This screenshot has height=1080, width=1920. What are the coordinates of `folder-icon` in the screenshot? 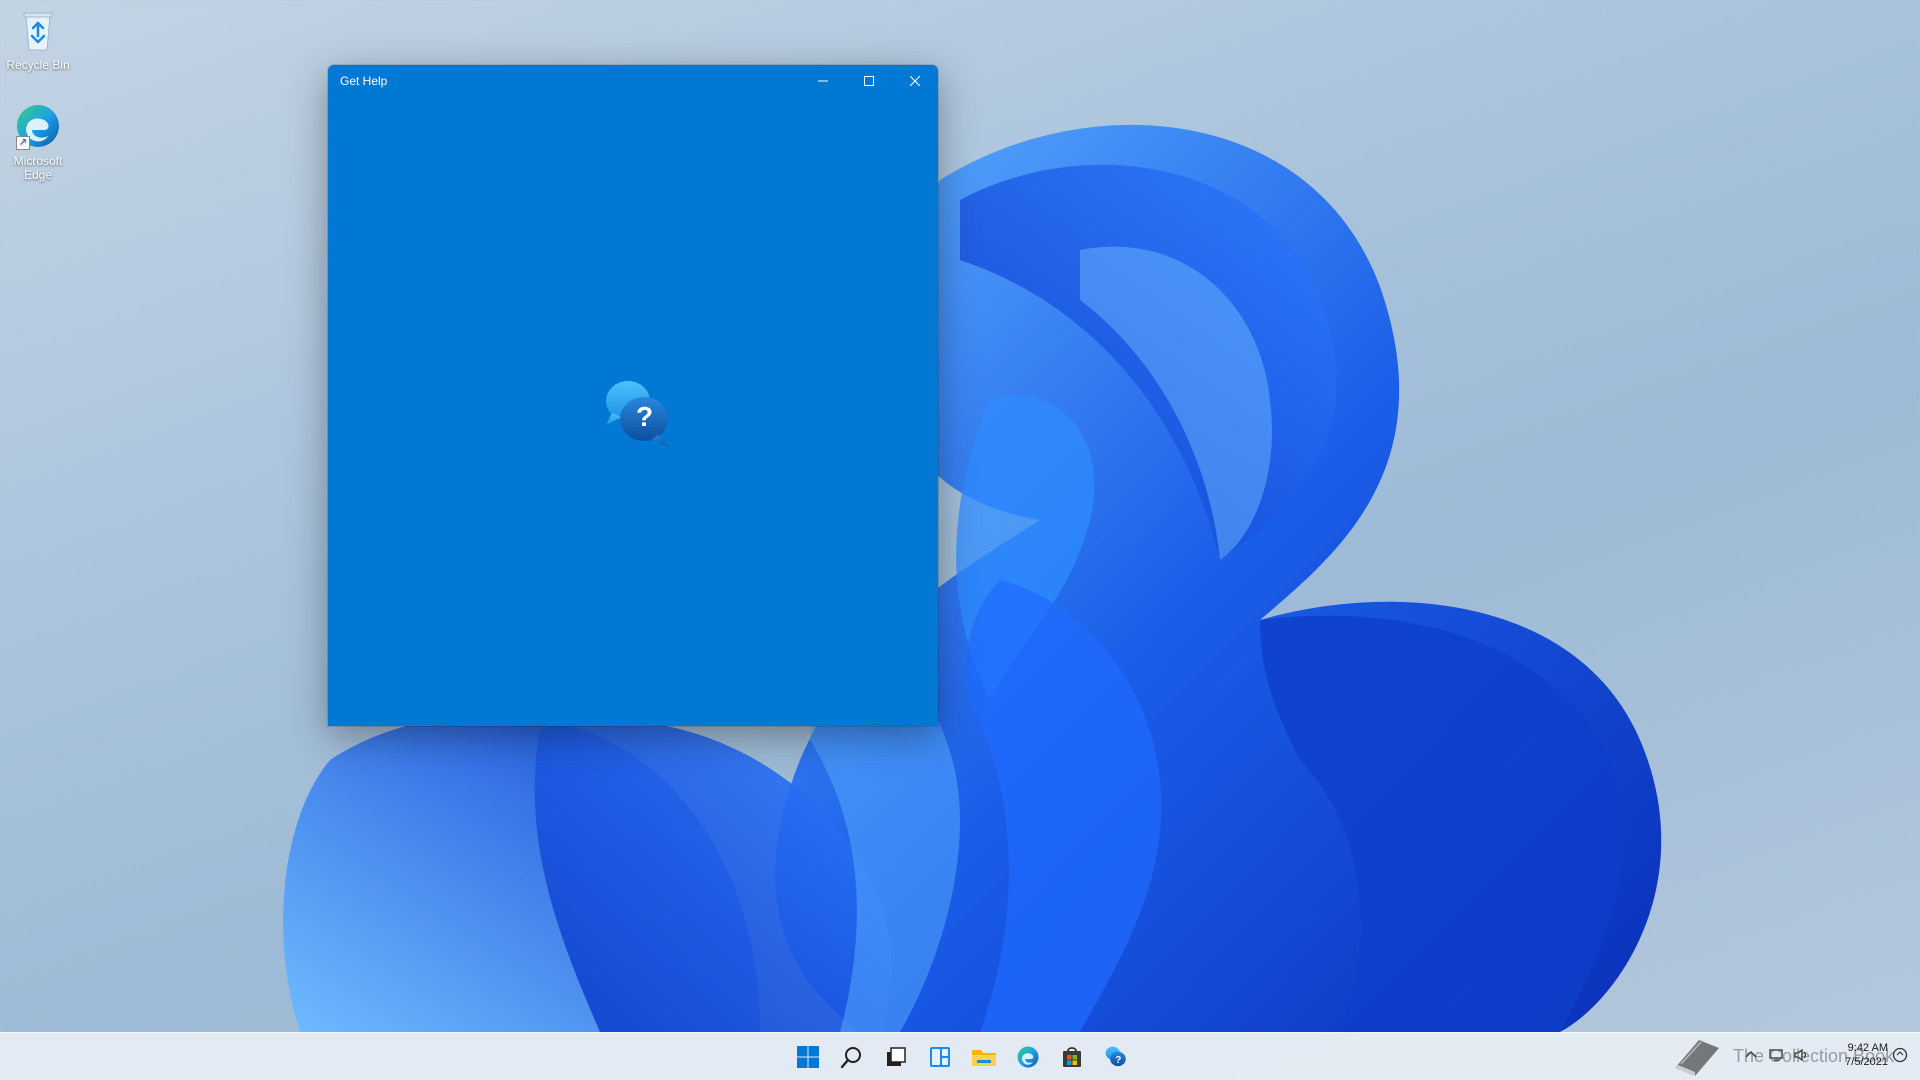 It's located at (984, 1058).